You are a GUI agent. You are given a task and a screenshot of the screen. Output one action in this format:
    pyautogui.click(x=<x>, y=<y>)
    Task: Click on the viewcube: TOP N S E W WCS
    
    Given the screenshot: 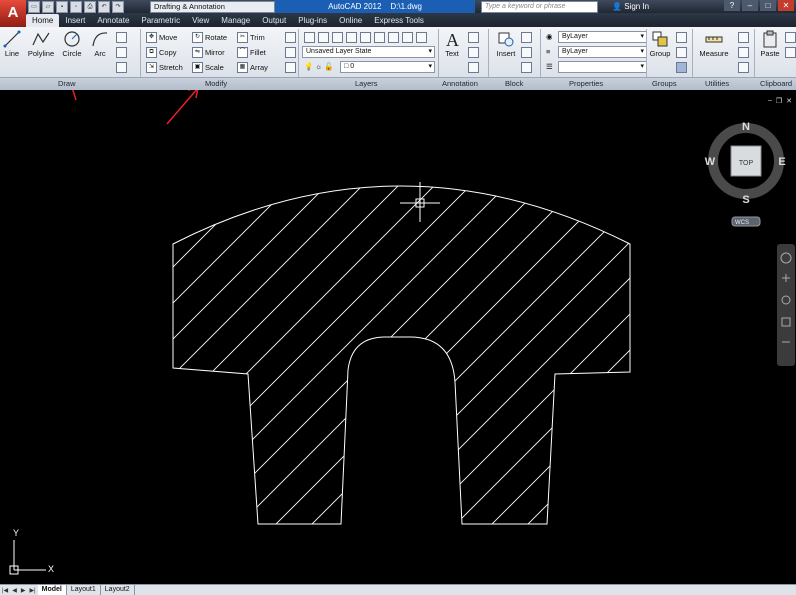 What is the action you would take?
    pyautogui.click(x=745, y=174)
    